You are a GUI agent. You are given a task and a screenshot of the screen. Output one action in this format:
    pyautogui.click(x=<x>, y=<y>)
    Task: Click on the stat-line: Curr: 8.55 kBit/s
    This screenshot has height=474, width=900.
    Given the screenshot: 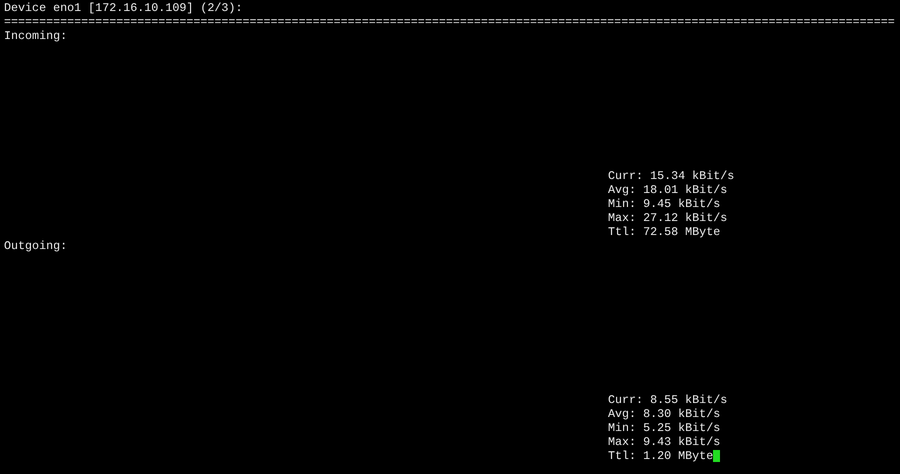 What is the action you would take?
    pyautogui.click(x=668, y=400)
    